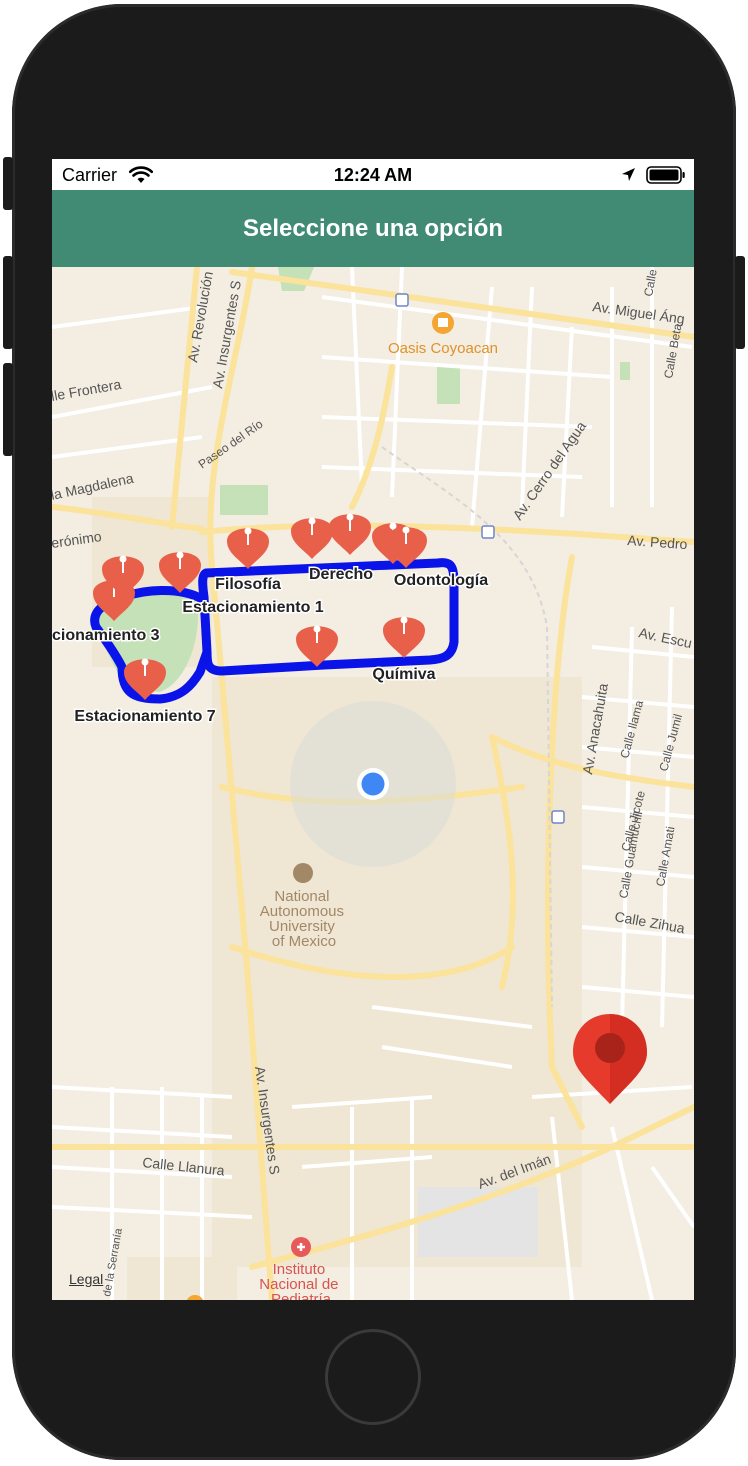  What do you see at coordinates (665, 175) in the screenshot?
I see `battery-icon` at bounding box center [665, 175].